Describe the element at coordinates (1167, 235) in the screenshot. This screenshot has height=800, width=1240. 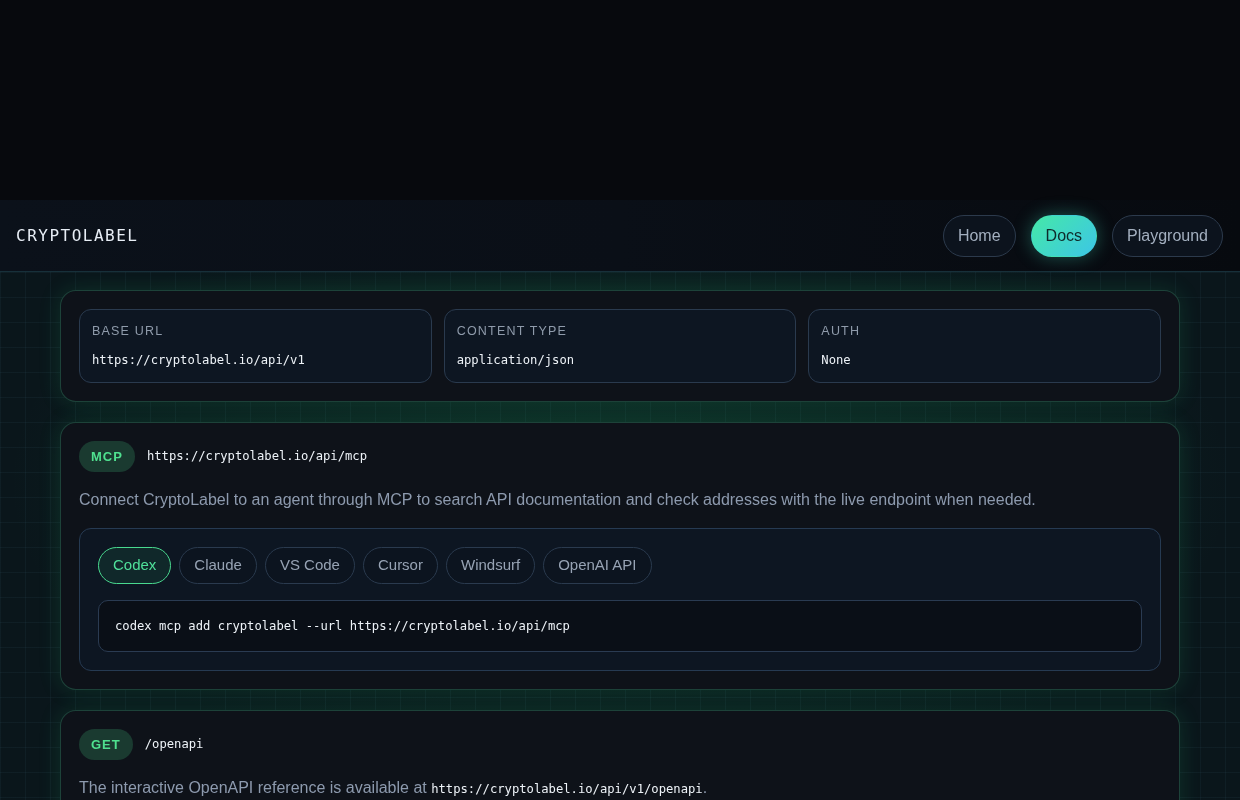
I see `nav-link: Playground` at that location.